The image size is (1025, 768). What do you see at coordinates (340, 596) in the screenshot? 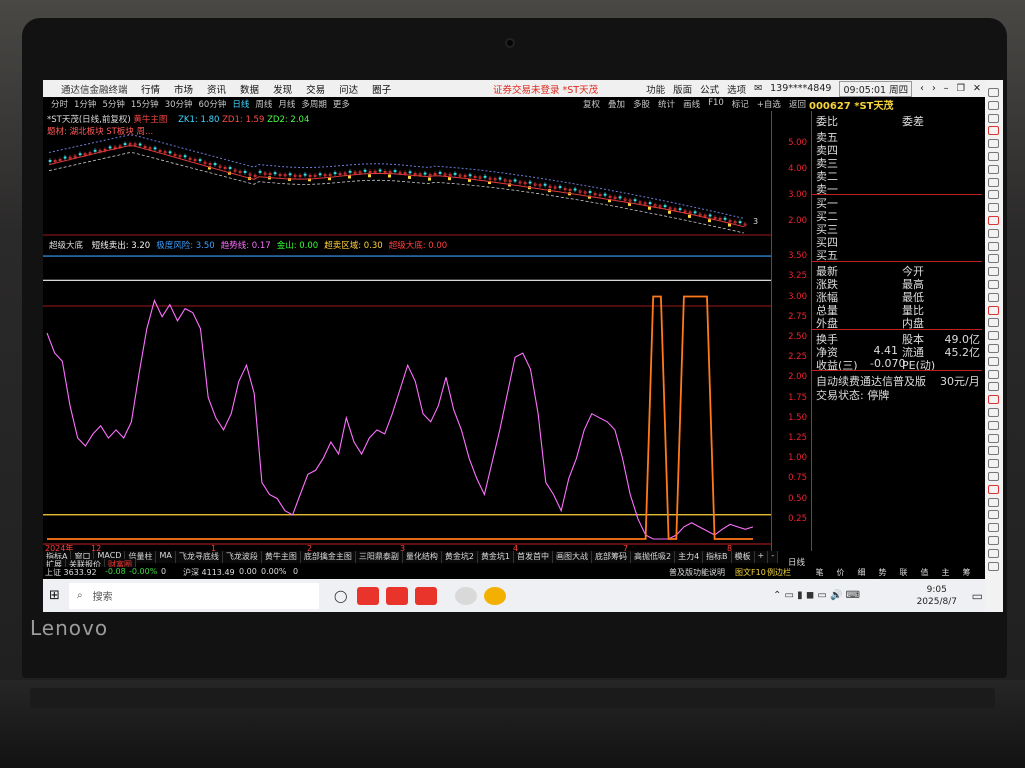
I see `task-view-icon: ◯` at bounding box center [340, 596].